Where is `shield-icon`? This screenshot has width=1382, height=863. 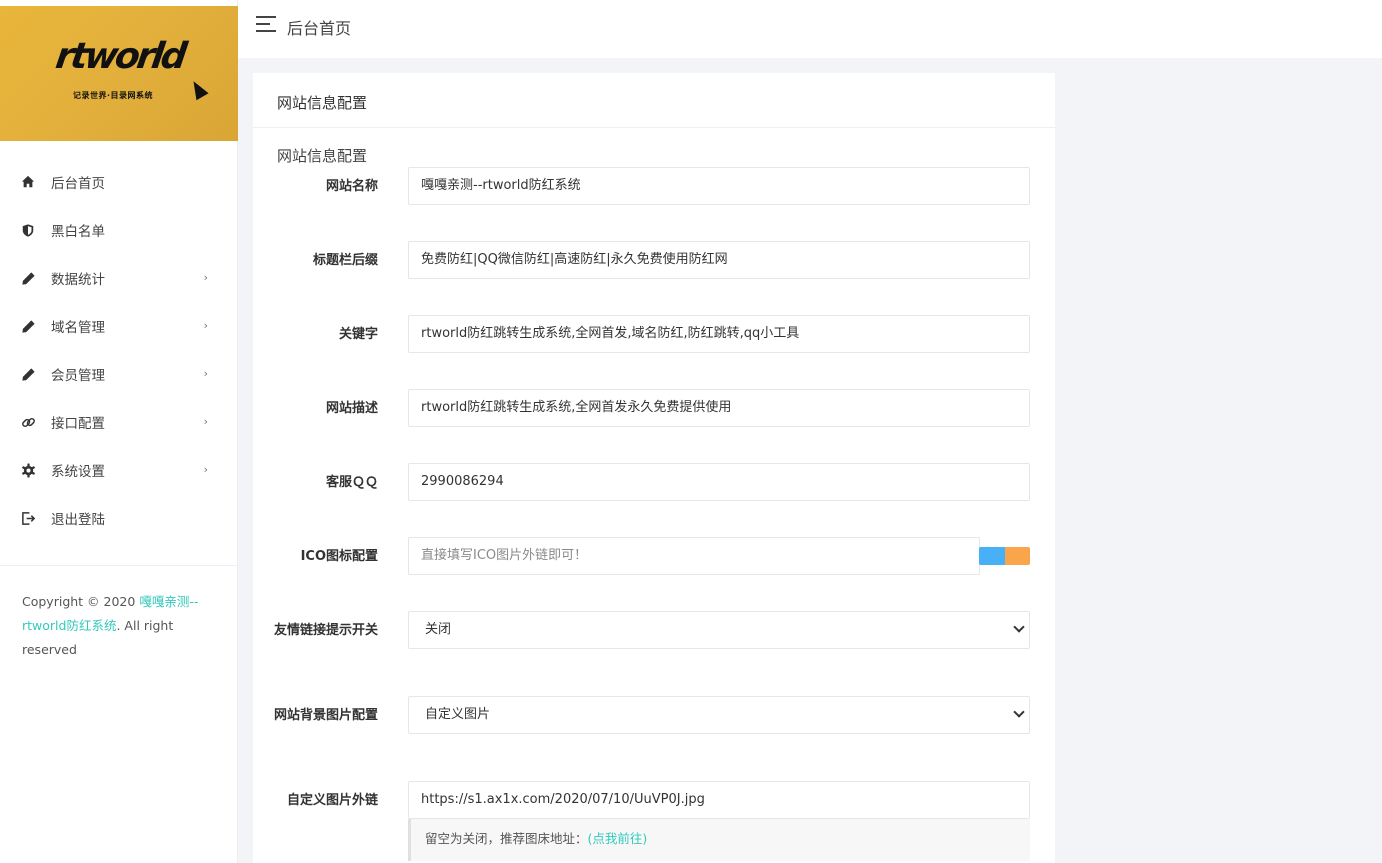 shield-icon is located at coordinates (28, 230).